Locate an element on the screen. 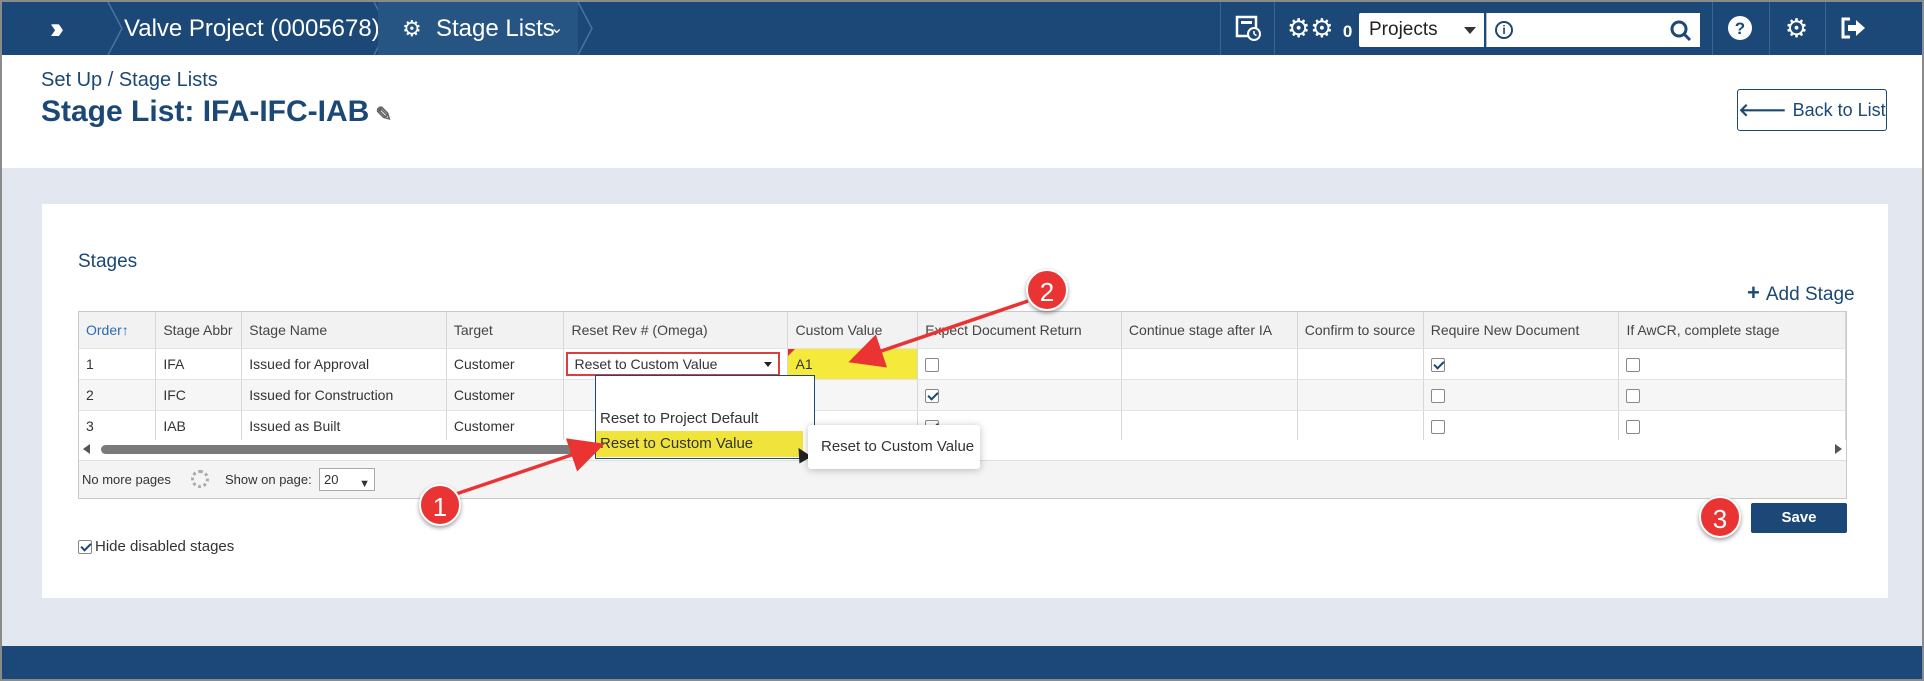  page-size-value: 20 is located at coordinates (331, 479).